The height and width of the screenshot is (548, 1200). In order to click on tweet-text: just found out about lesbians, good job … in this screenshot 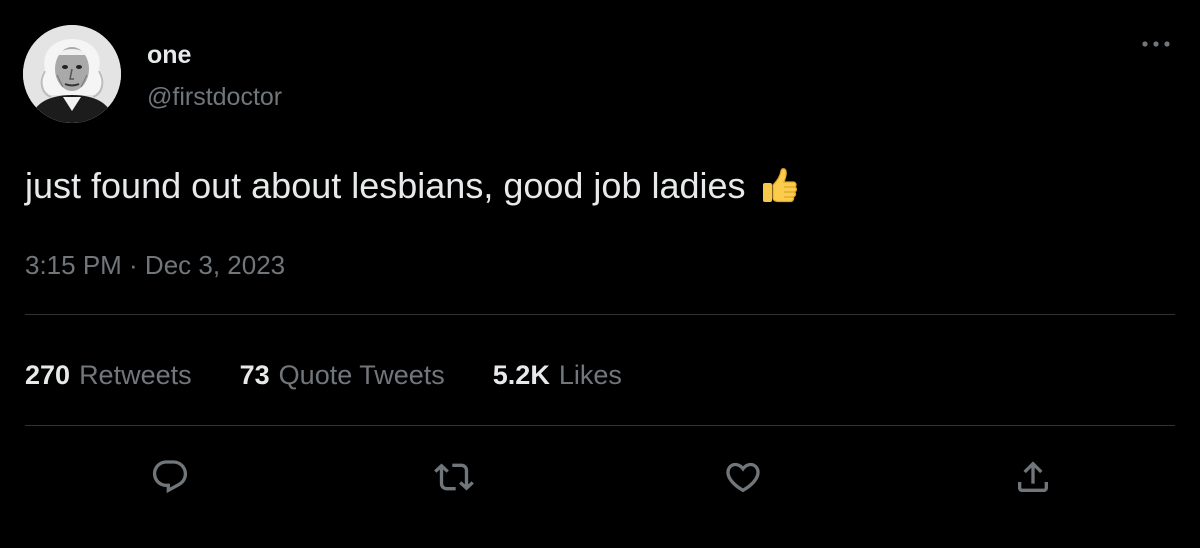, I will do `click(385, 185)`.